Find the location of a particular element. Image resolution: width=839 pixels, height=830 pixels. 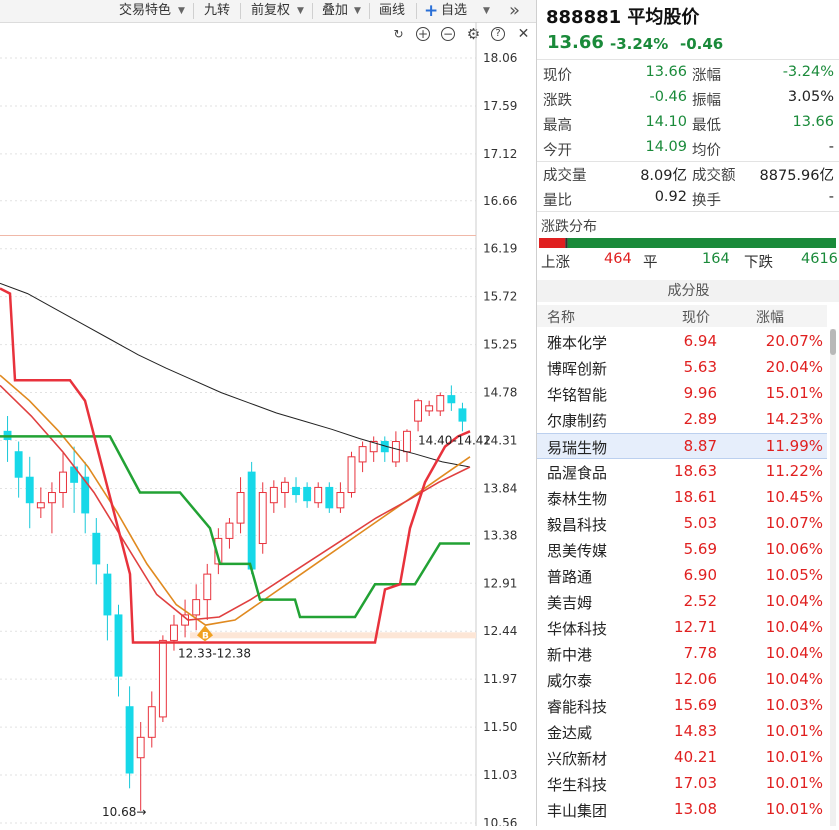

flat-segment is located at coordinates (566, 243).